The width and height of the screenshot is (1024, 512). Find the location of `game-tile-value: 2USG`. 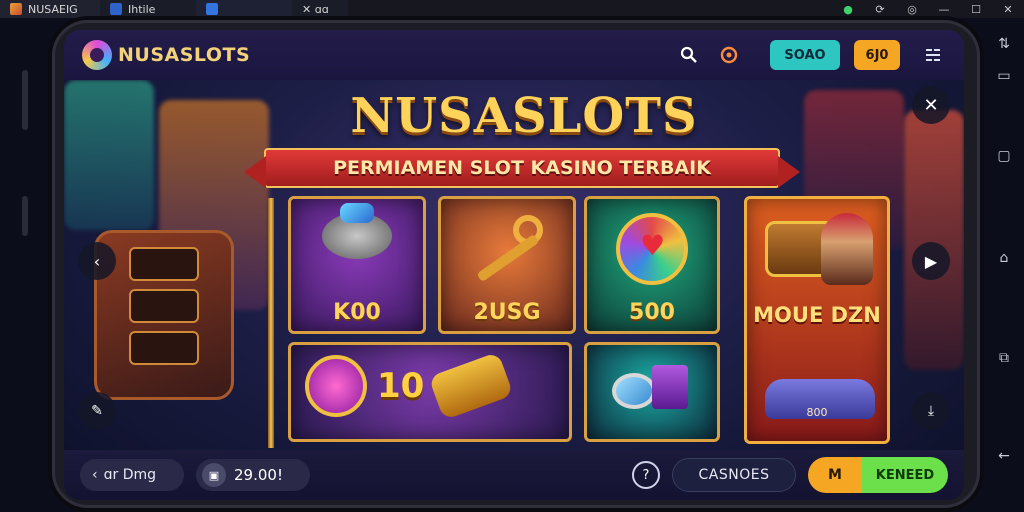

game-tile-value: 2USG is located at coordinates (507, 312).